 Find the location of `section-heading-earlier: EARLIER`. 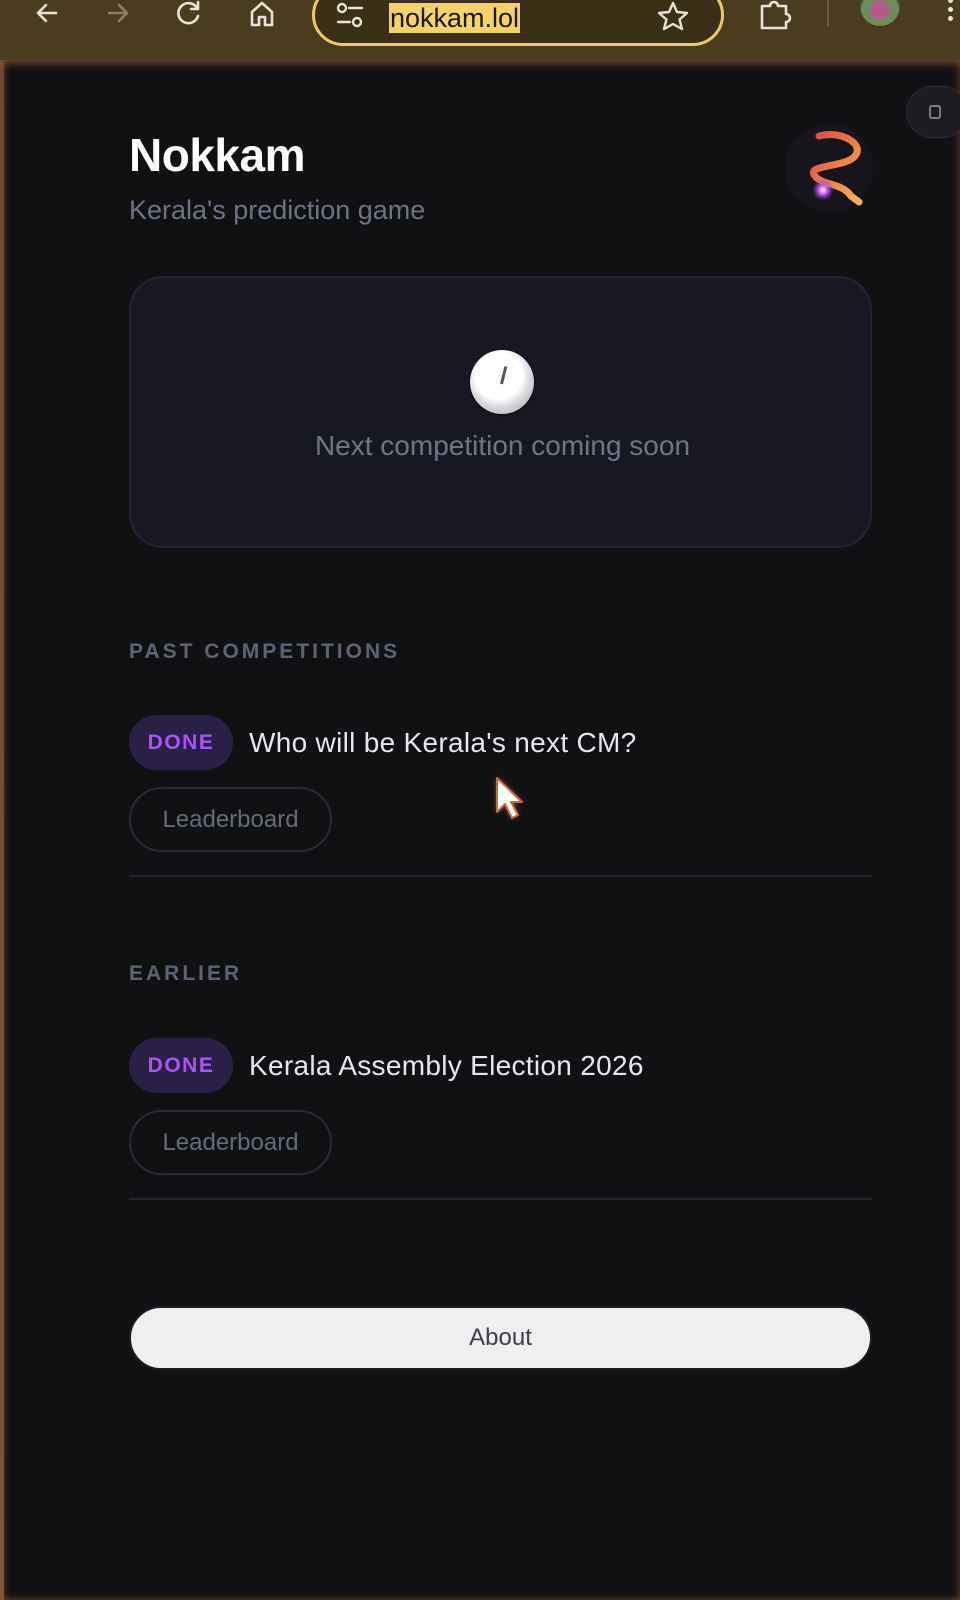

section-heading-earlier: EARLIER is located at coordinates (186, 973).